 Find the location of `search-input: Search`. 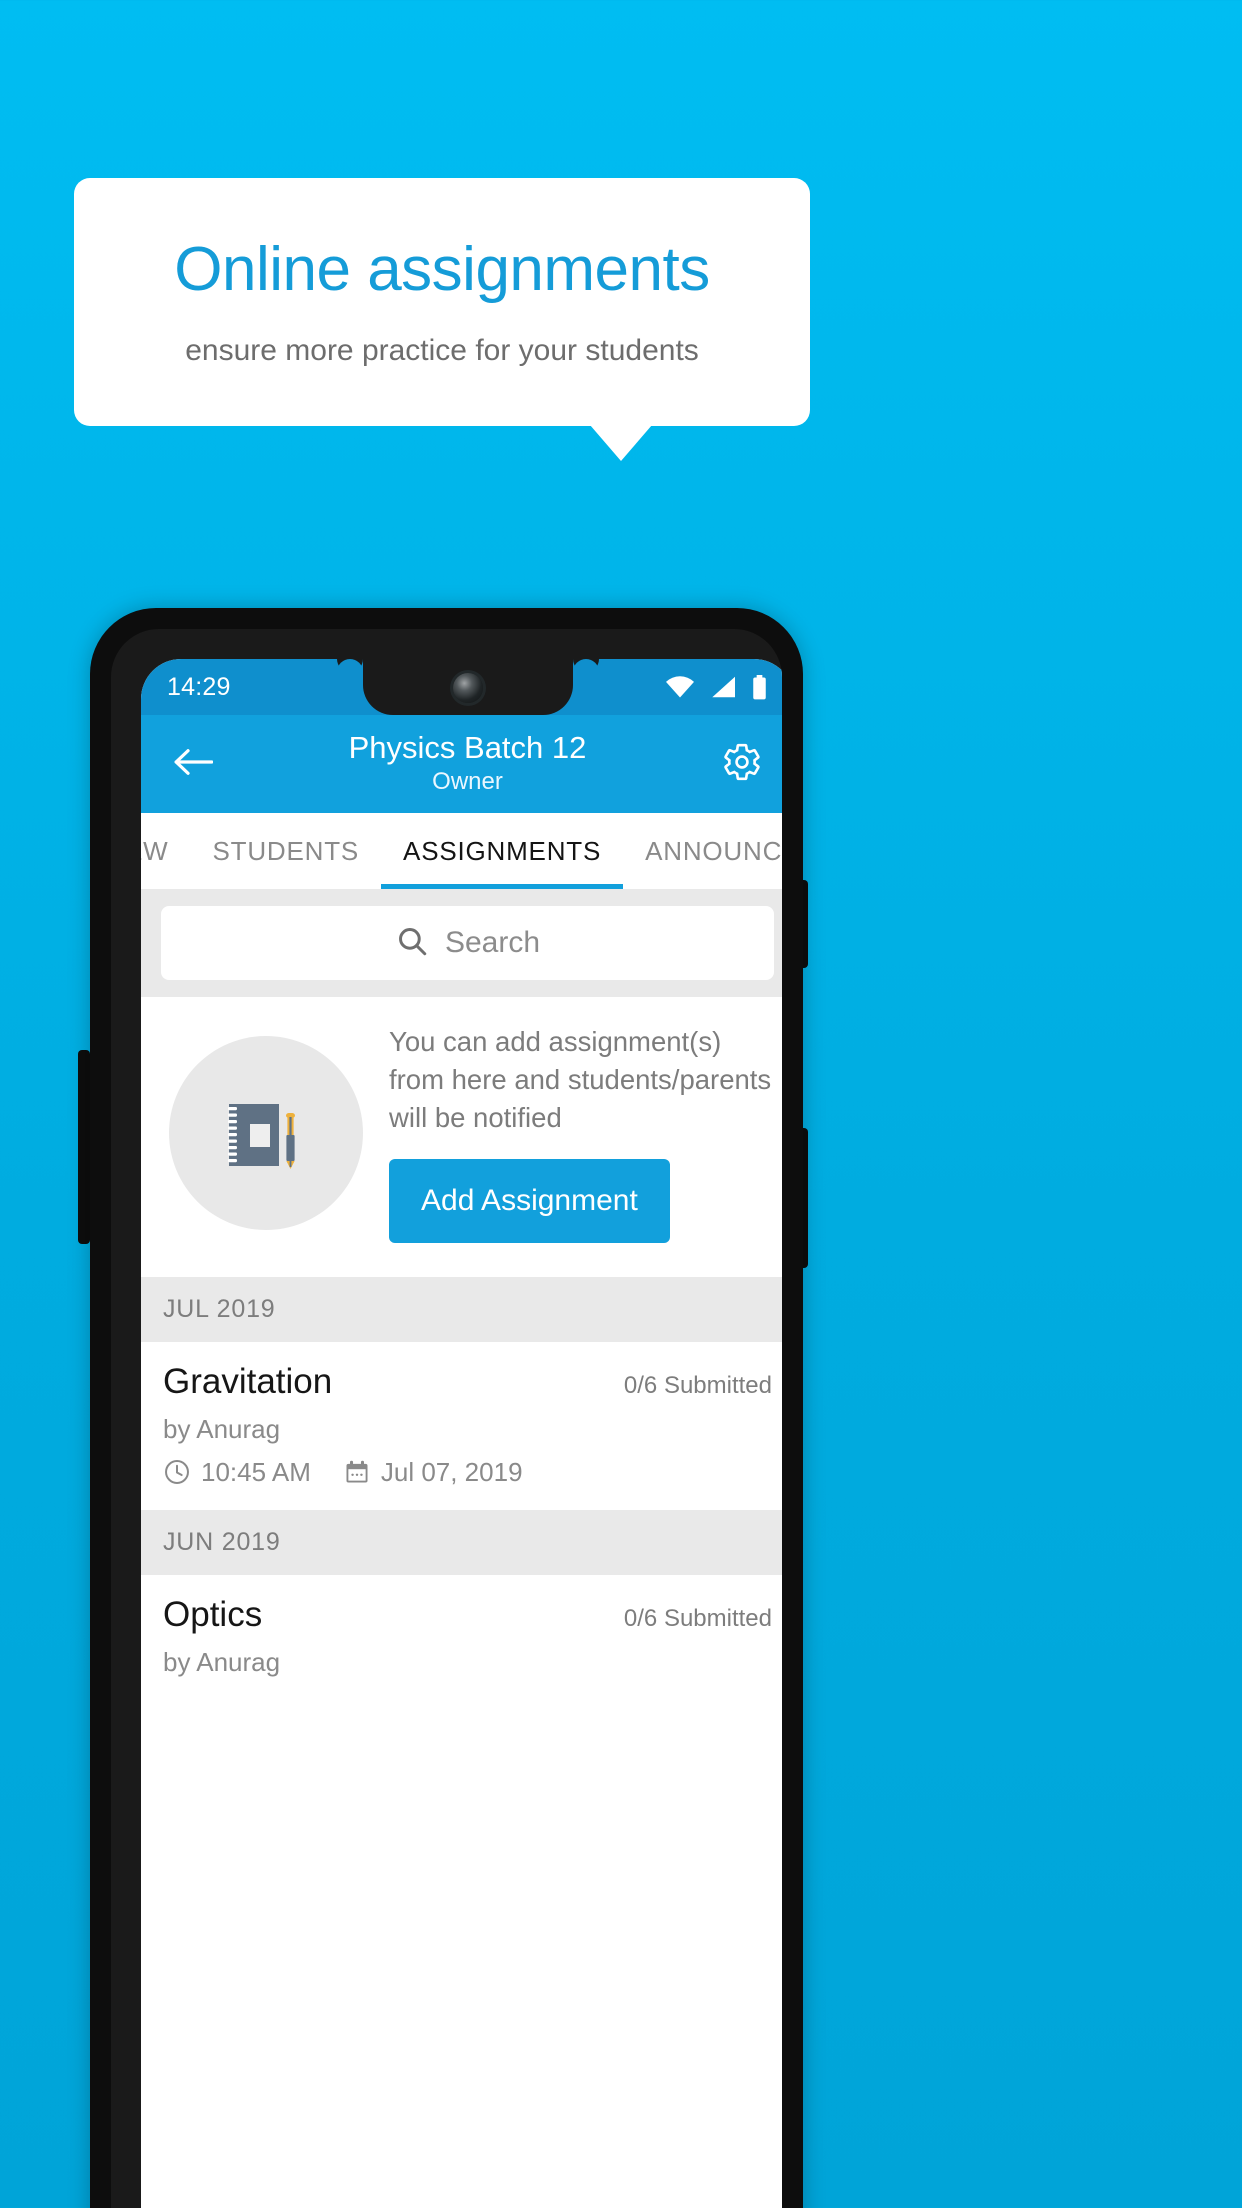

search-input: Search is located at coordinates (467, 943).